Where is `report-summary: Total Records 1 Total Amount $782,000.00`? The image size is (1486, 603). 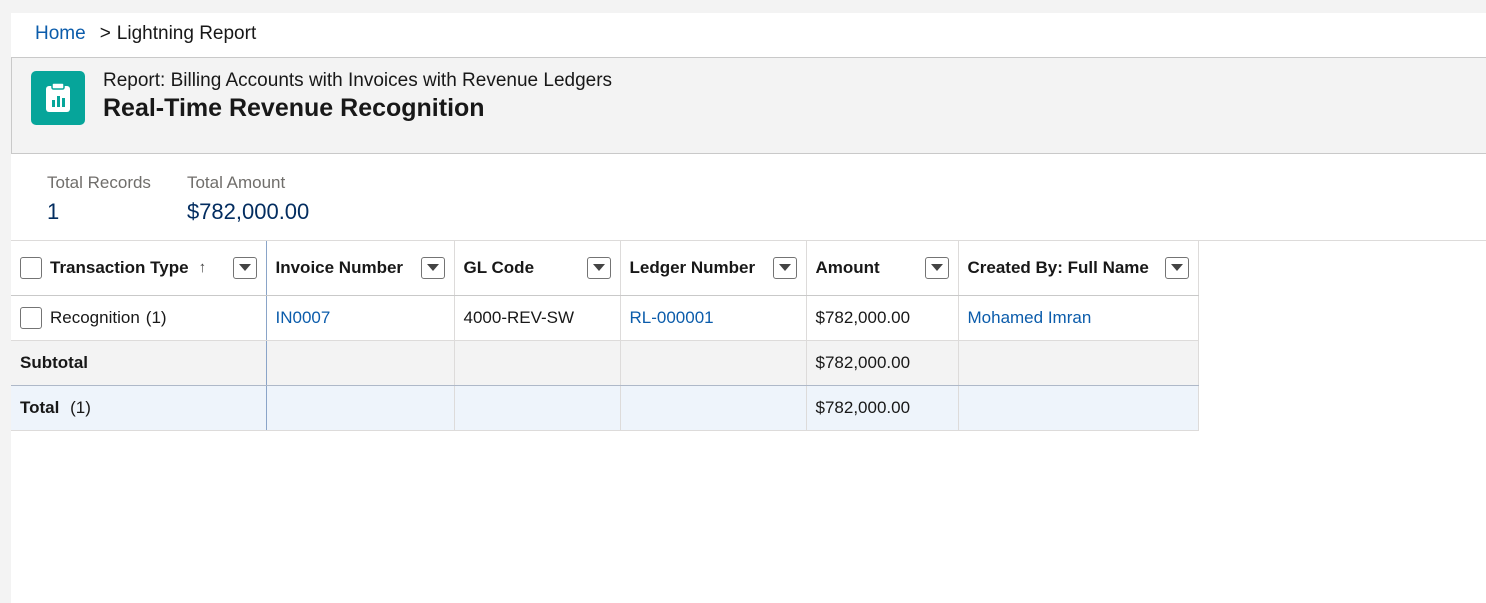
report-summary: Total Records 1 Total Amount $782,000.00 is located at coordinates (196, 199).